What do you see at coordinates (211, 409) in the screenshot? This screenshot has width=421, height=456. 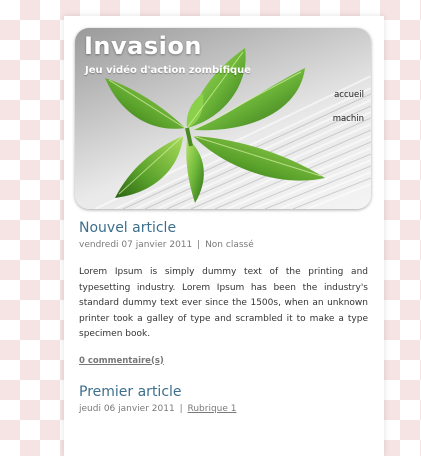 I see `post-category-link: Rubrique 1` at bounding box center [211, 409].